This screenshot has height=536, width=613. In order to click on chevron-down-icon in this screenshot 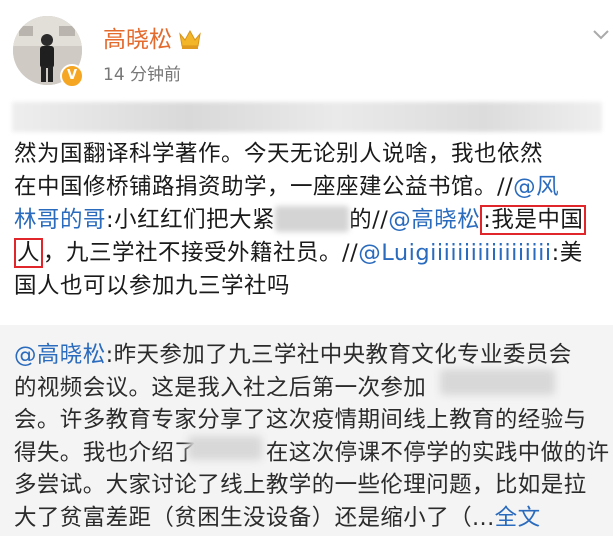, I will do `click(601, 35)`.